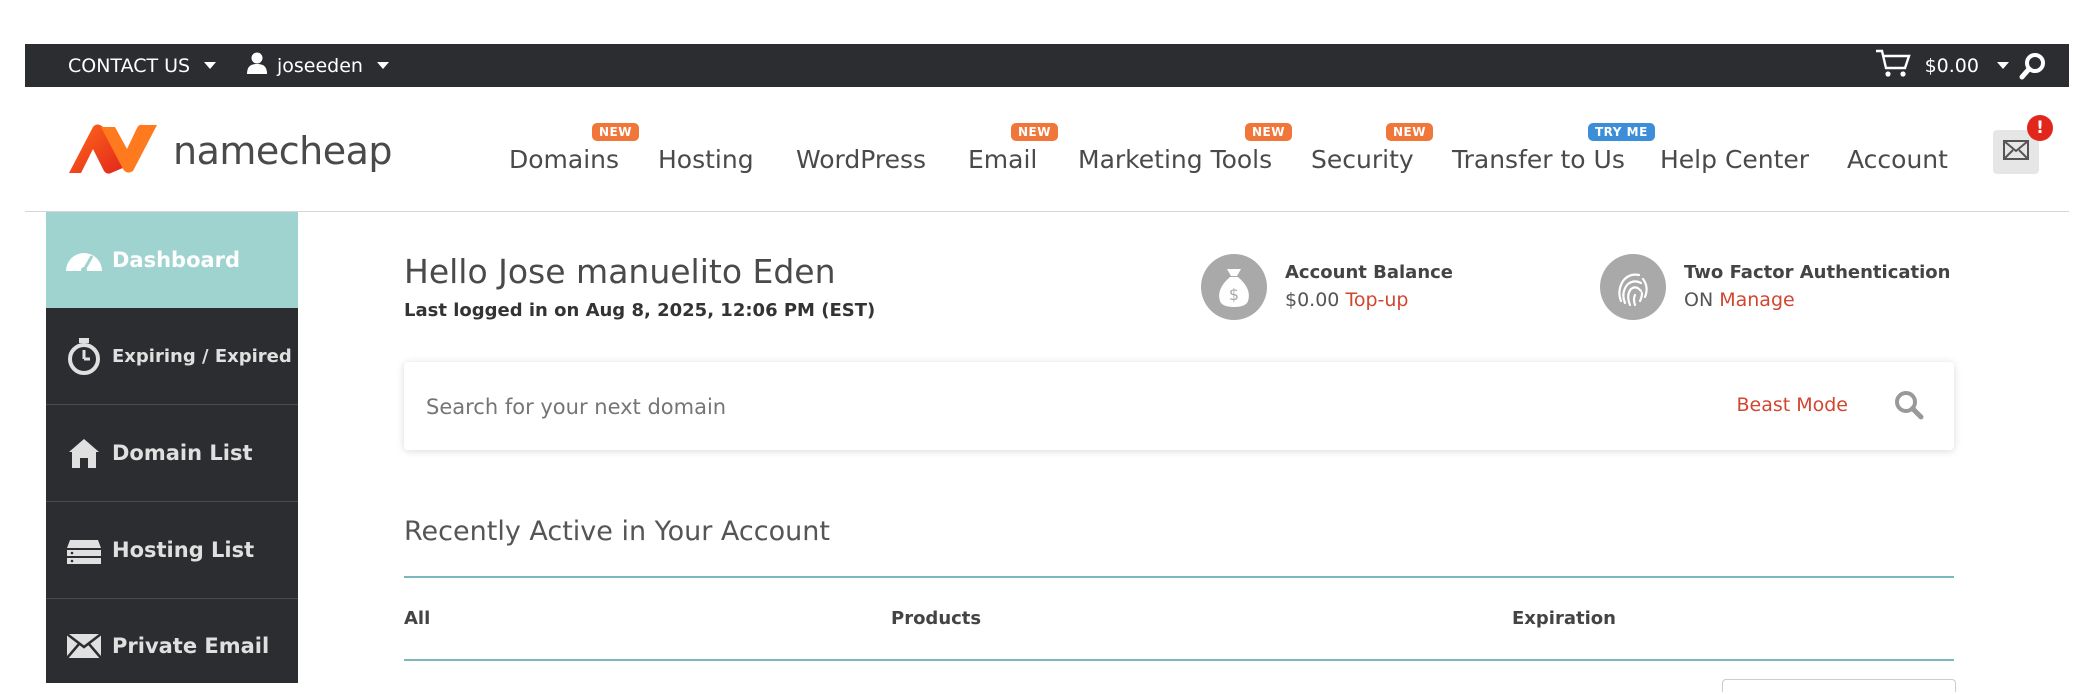  I want to click on server-icon, so click(84, 550).